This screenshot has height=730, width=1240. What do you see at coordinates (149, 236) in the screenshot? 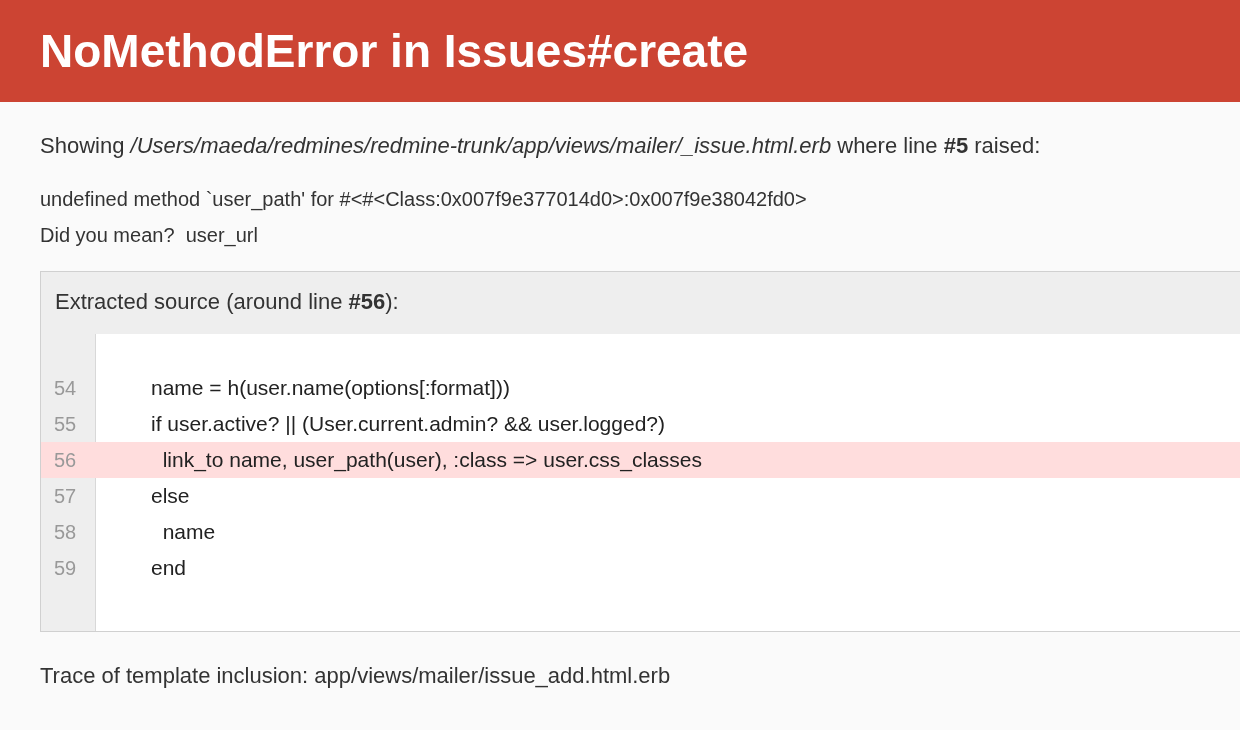
I see `error-message: Did you mean? user_url` at bounding box center [149, 236].